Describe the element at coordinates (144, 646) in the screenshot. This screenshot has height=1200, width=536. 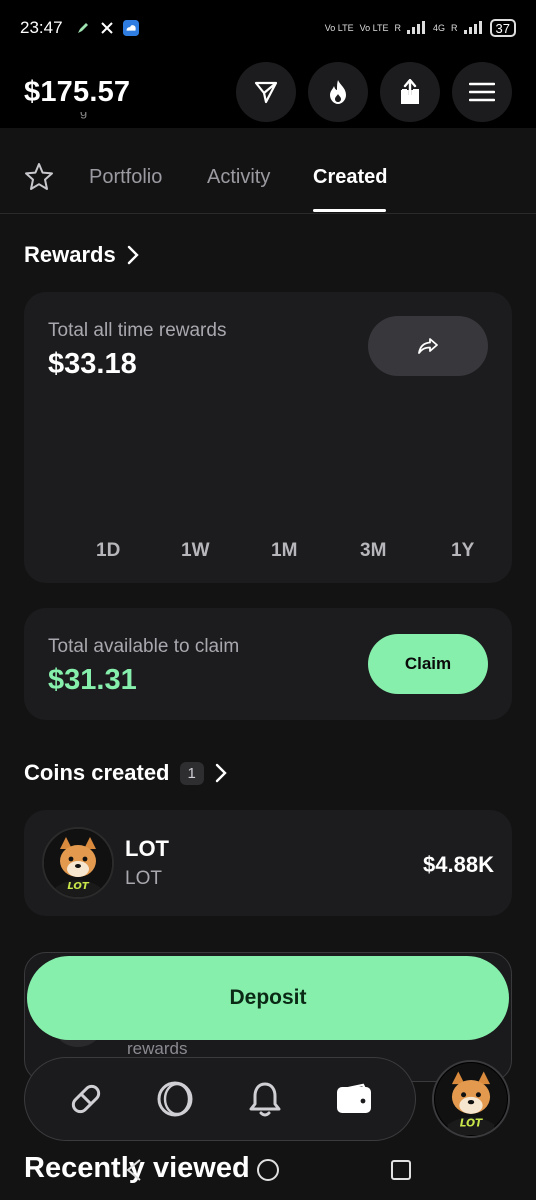
I see `claim-label: Total available to claim` at that location.